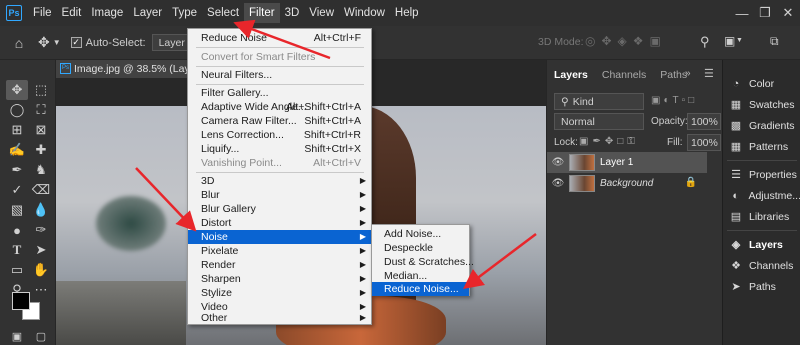  What do you see at coordinates (17, 190) in the screenshot?
I see `history-brush-icon: ✓` at bounding box center [17, 190].